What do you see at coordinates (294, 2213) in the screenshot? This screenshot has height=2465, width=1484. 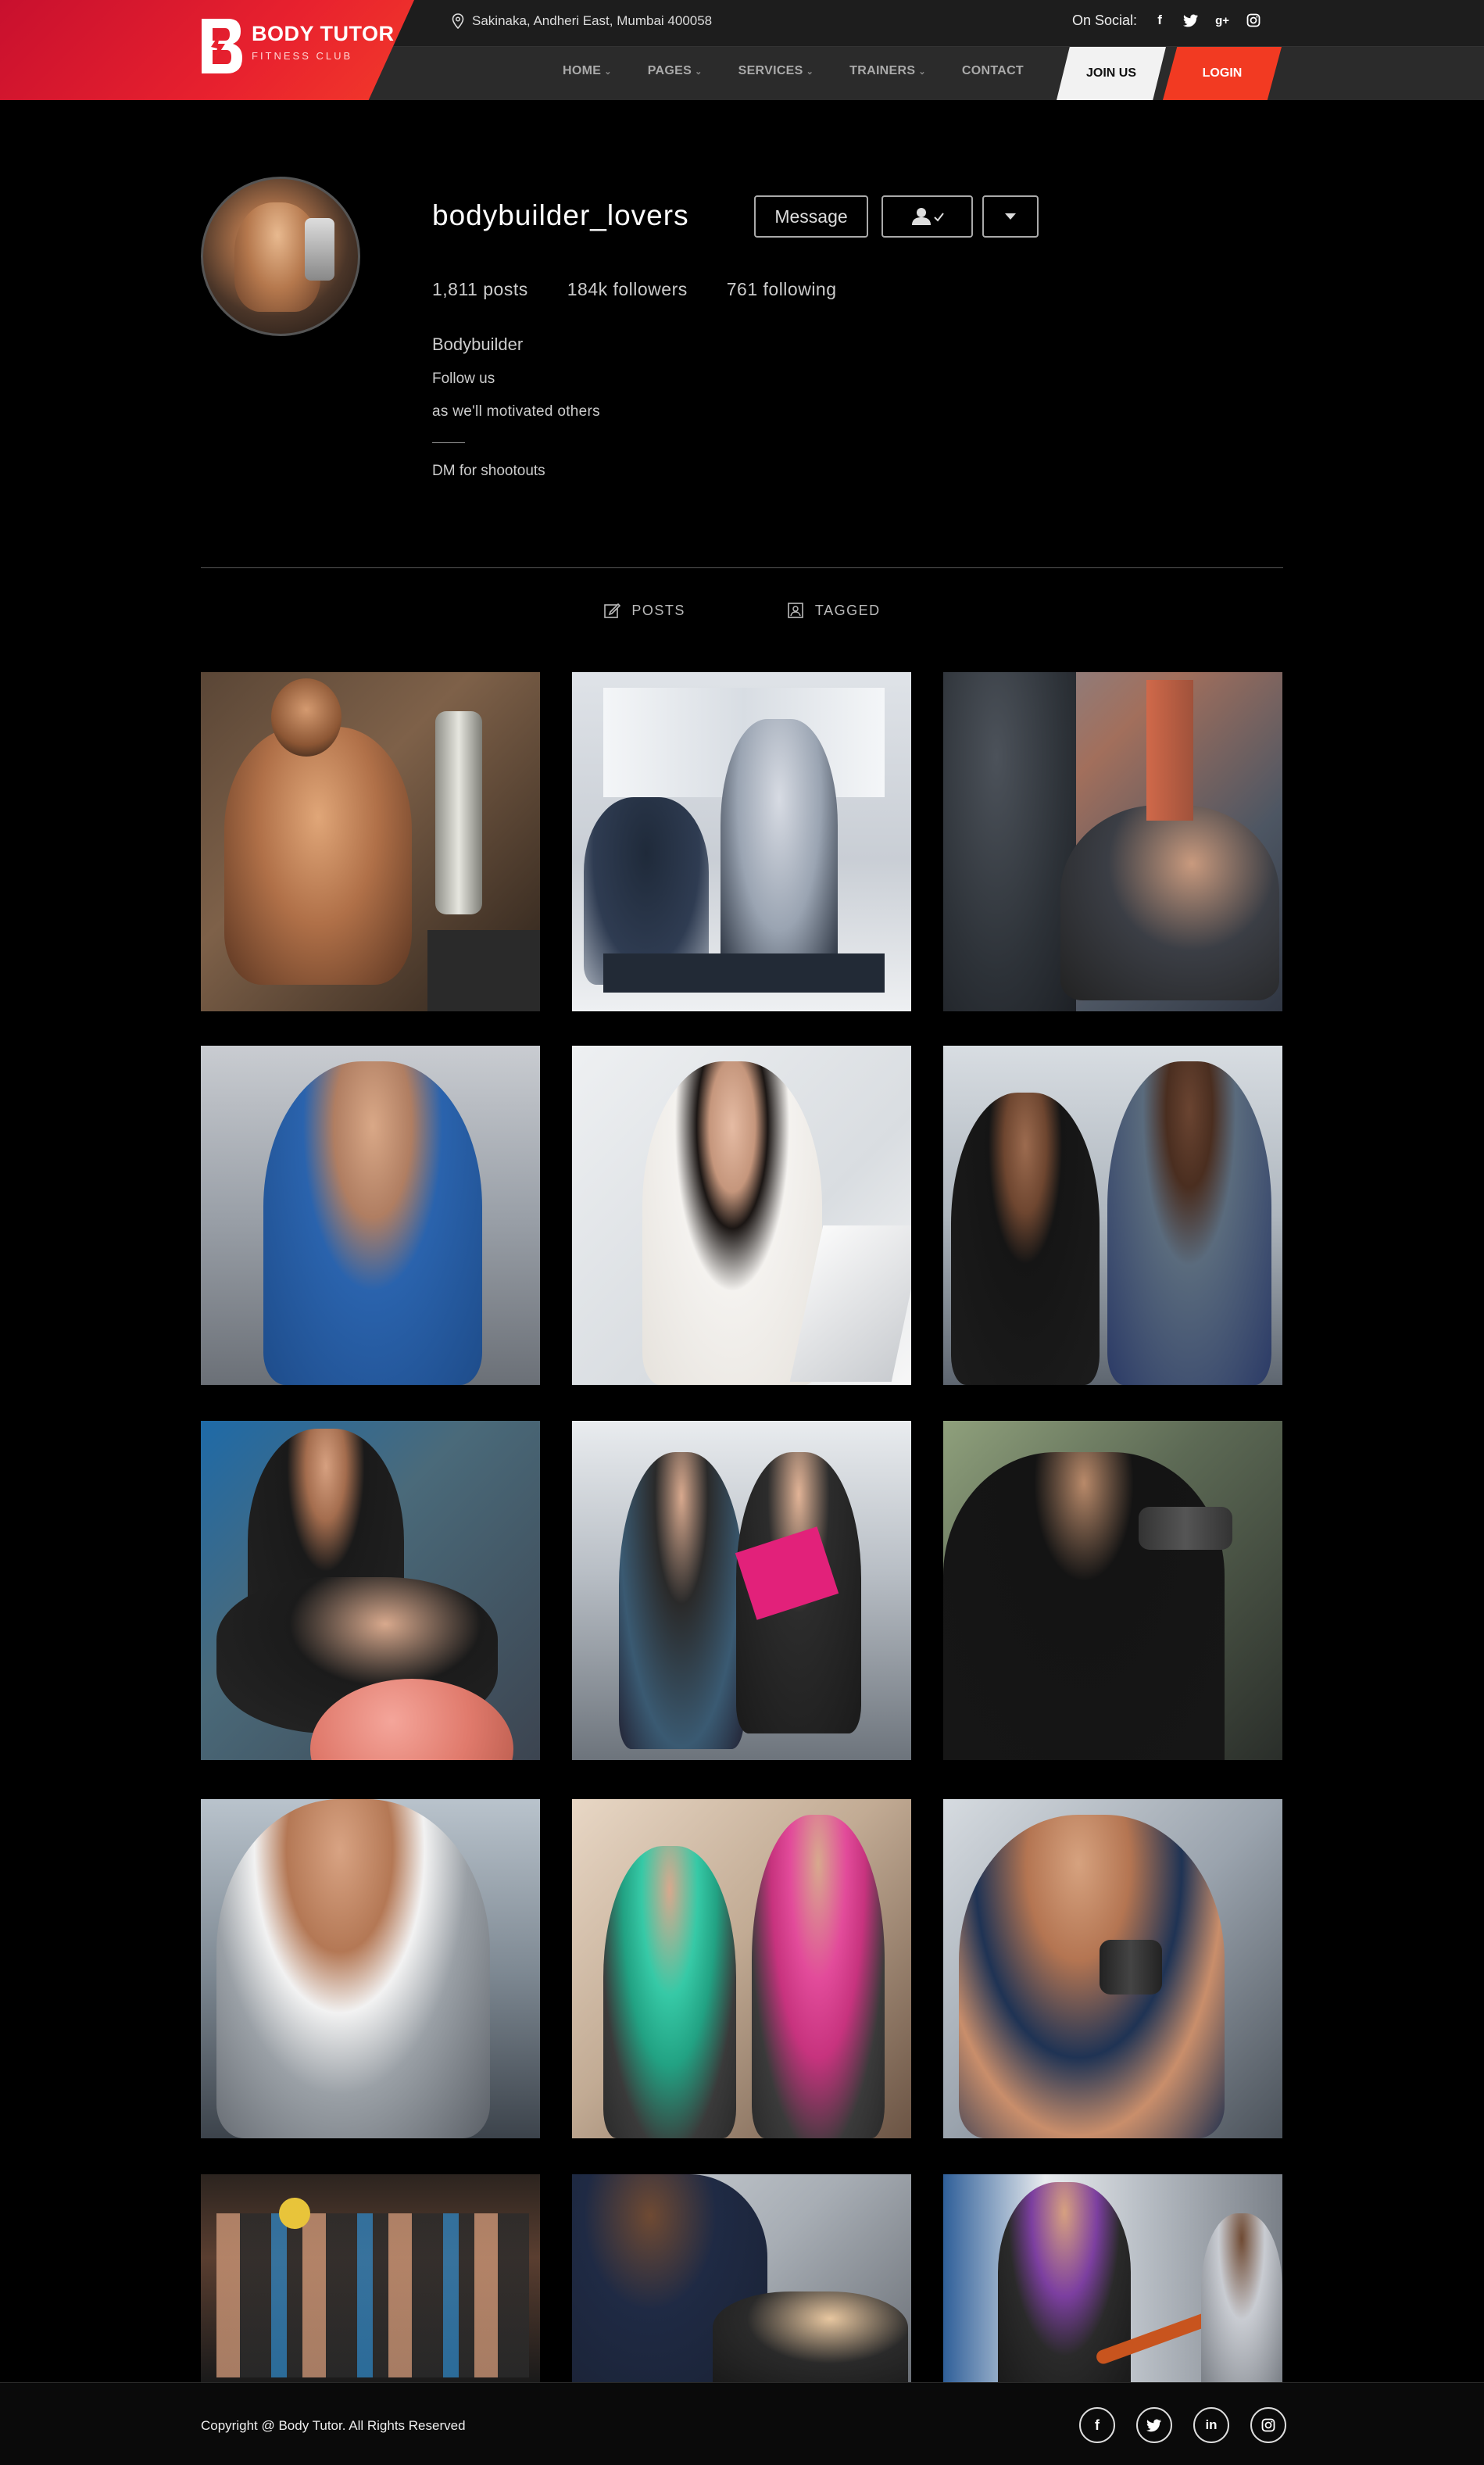 I see `photo-kettlebell` at bounding box center [294, 2213].